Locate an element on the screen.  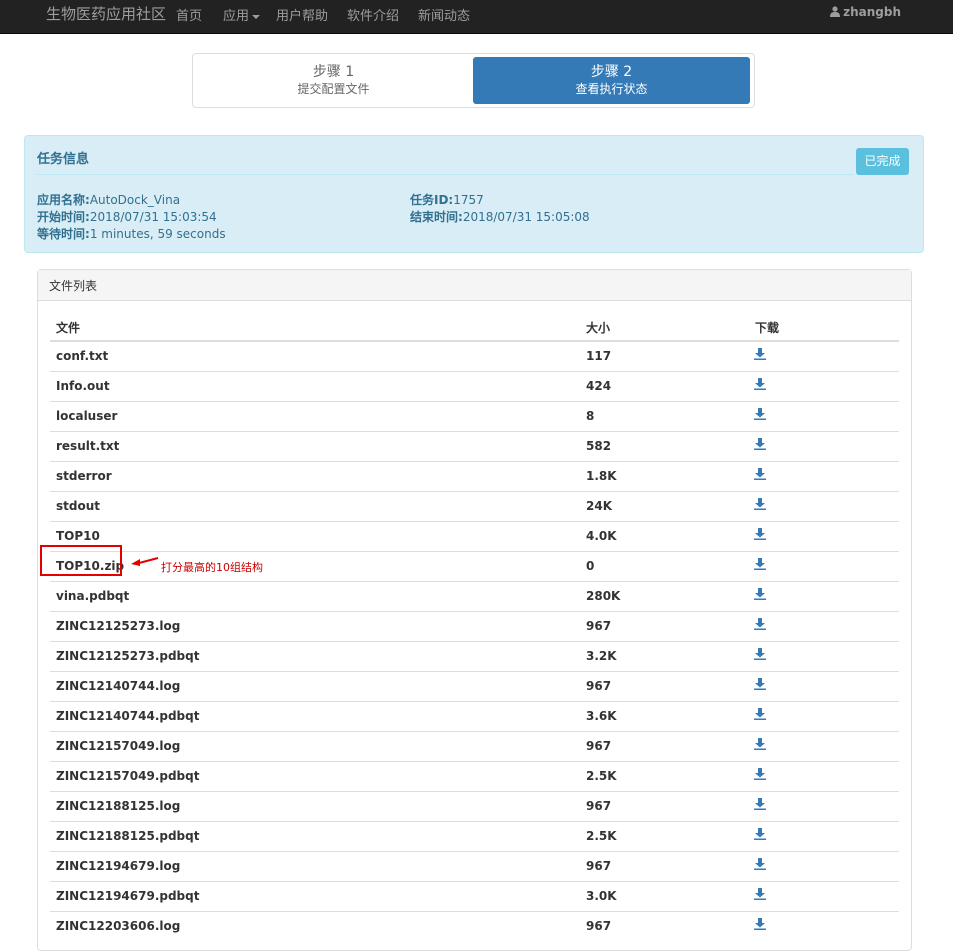
annotation-highlight-box is located at coordinates (81, 560).